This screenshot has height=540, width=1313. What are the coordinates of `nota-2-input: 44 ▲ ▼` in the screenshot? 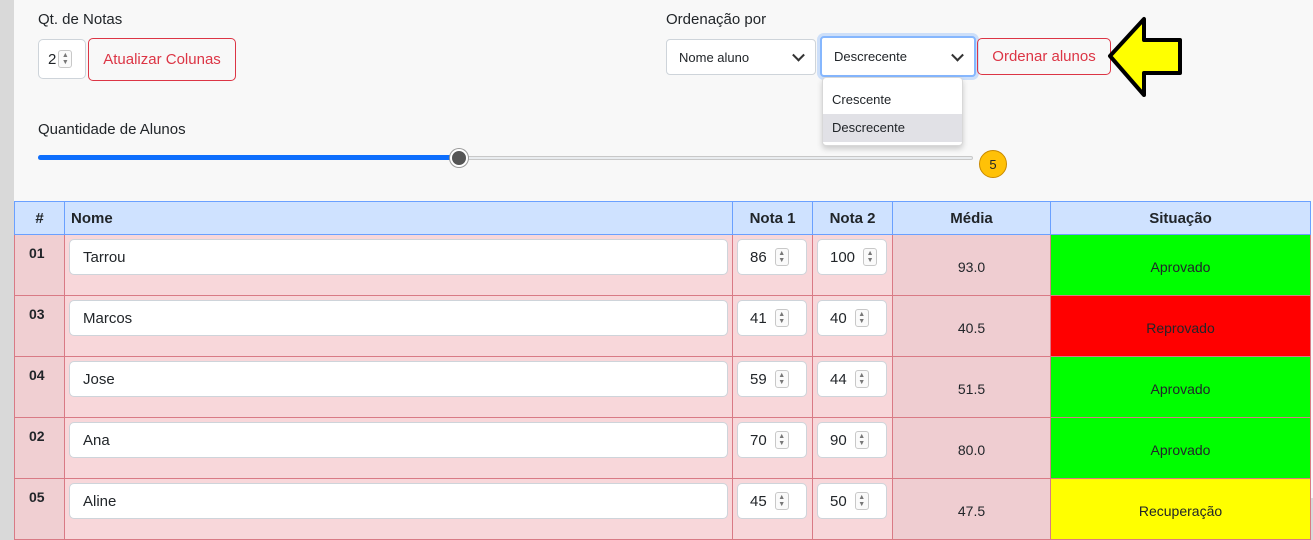 It's located at (852, 379).